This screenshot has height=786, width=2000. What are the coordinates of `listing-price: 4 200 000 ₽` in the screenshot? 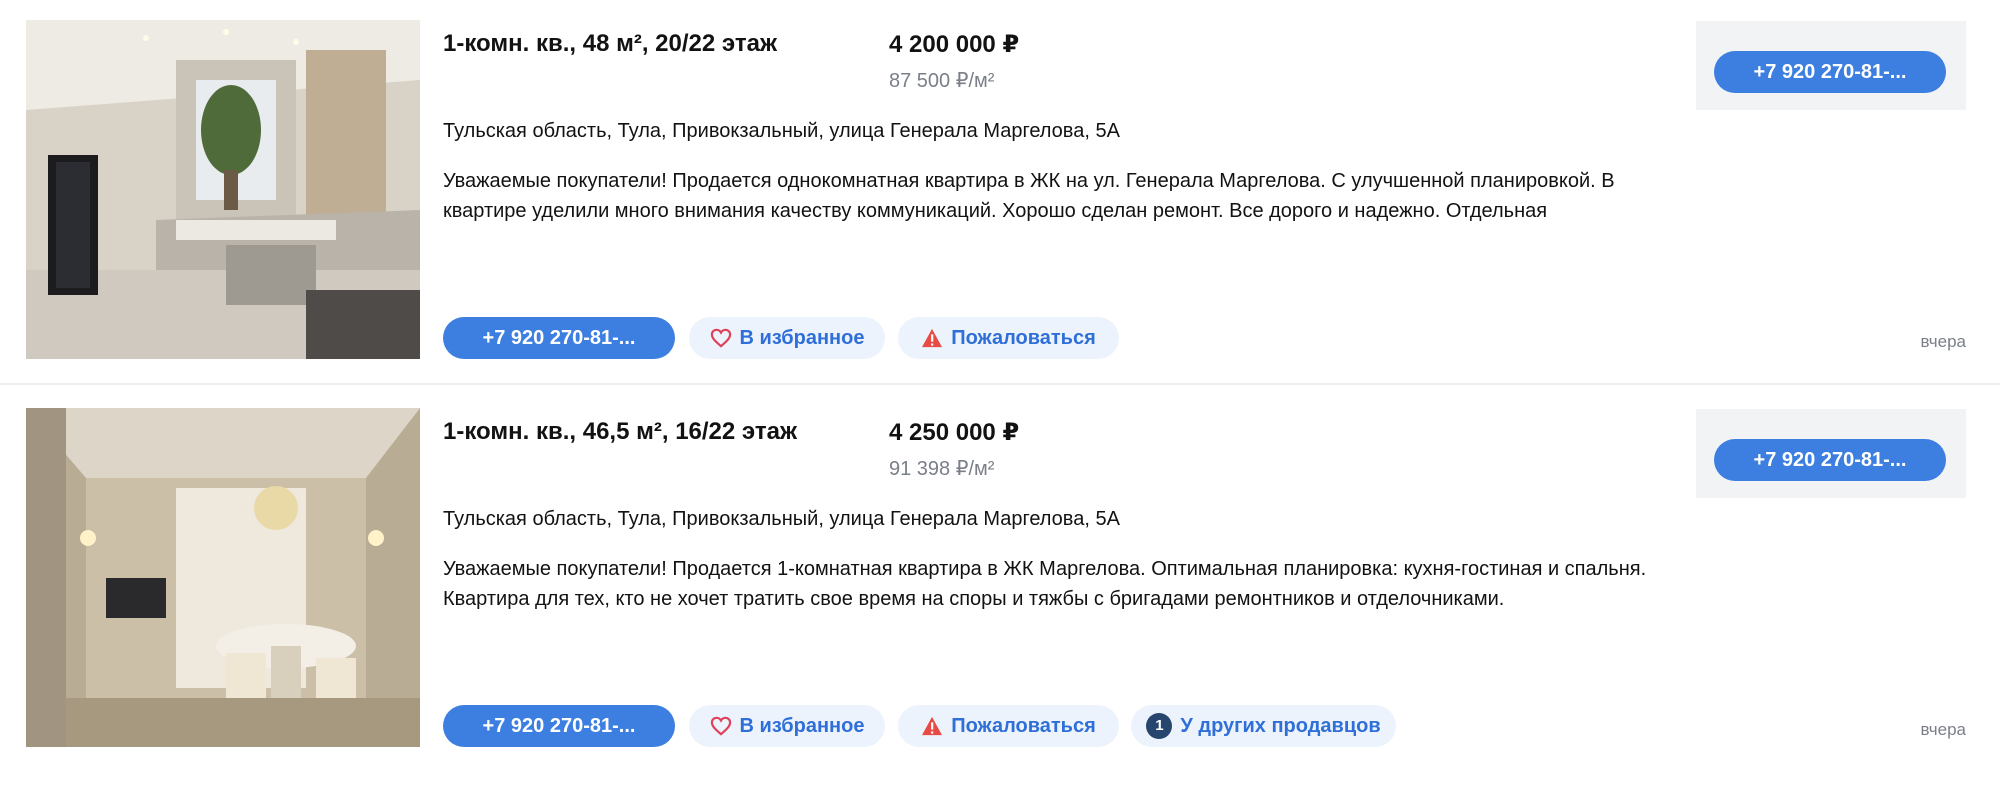 It's located at (954, 44).